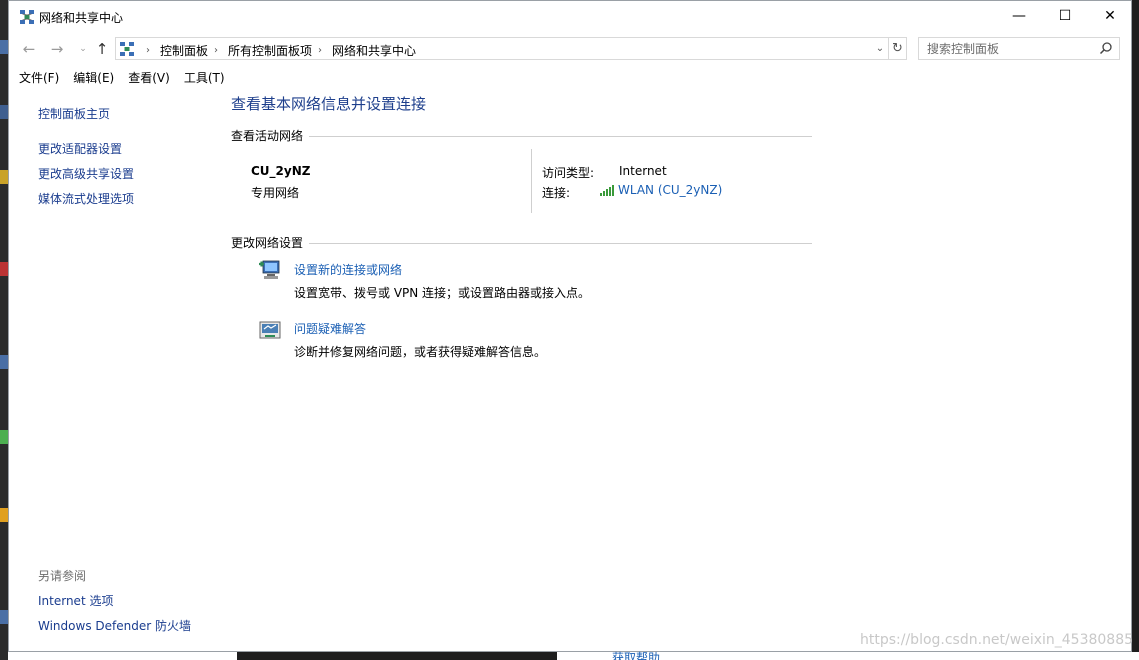 The height and width of the screenshot is (660, 1139). Describe the element at coordinates (1106, 48) in the screenshot. I see `search-icon` at that location.